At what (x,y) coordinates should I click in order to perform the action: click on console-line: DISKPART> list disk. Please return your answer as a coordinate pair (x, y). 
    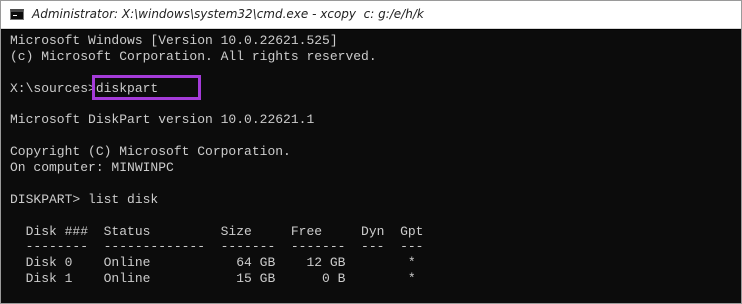
    Looking at the image, I should click on (84, 199).